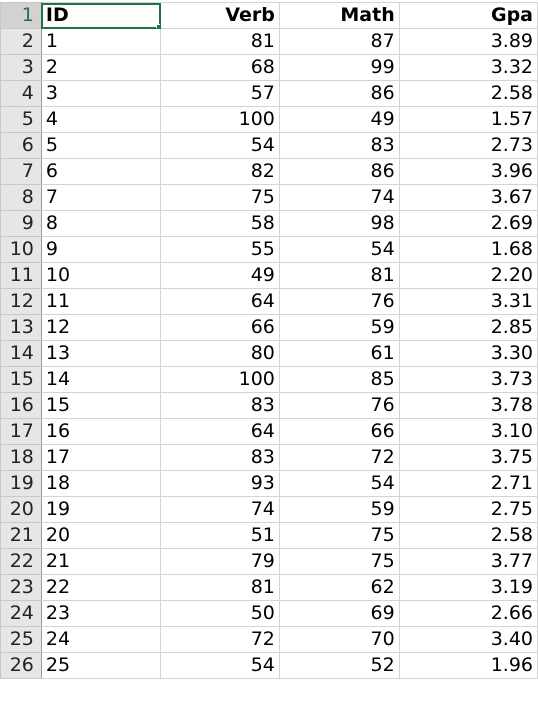 This screenshot has height=728, width=538. What do you see at coordinates (468, 67) in the screenshot?
I see `cell: 3.32` at bounding box center [468, 67].